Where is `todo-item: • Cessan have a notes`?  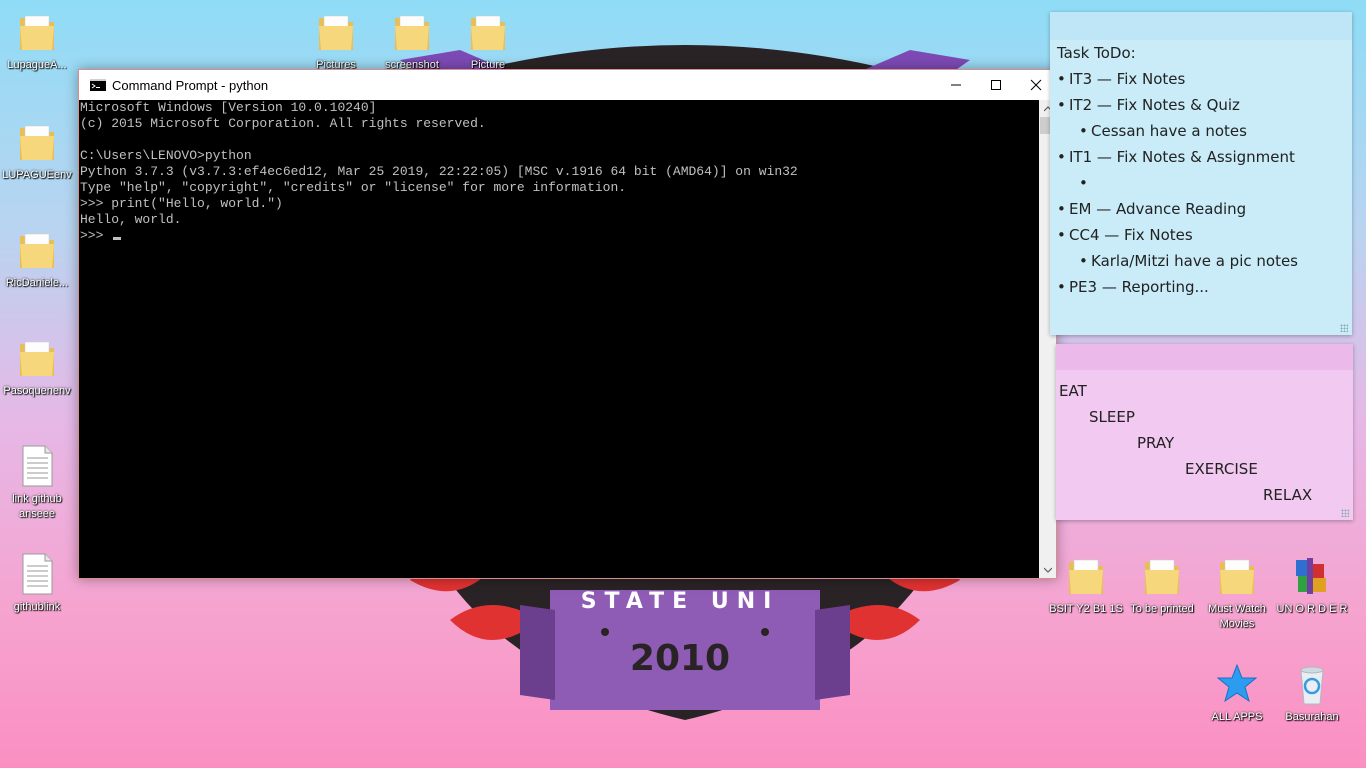 todo-item: • Cessan have a notes is located at coordinates (1204, 131).